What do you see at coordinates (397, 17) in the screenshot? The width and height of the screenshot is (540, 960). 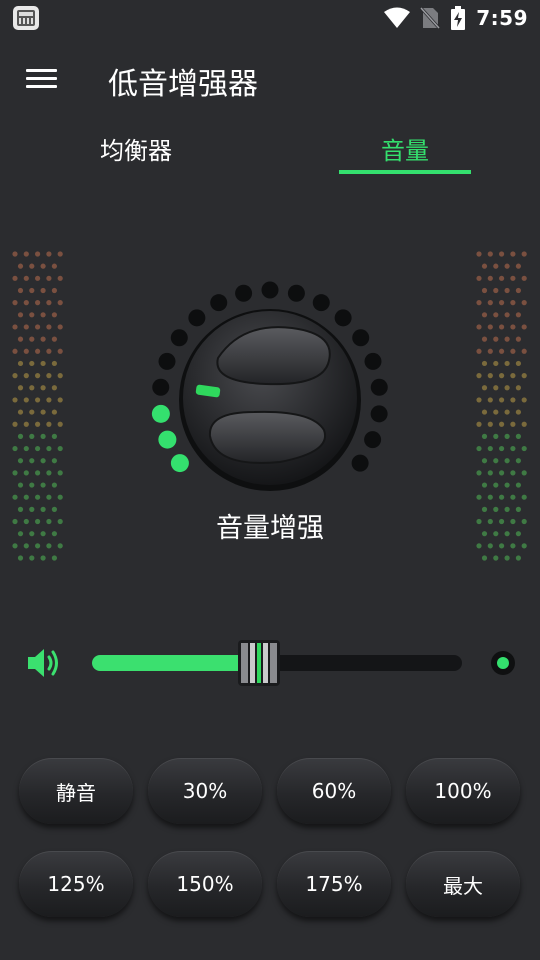 I see `wifi-icon` at bounding box center [397, 17].